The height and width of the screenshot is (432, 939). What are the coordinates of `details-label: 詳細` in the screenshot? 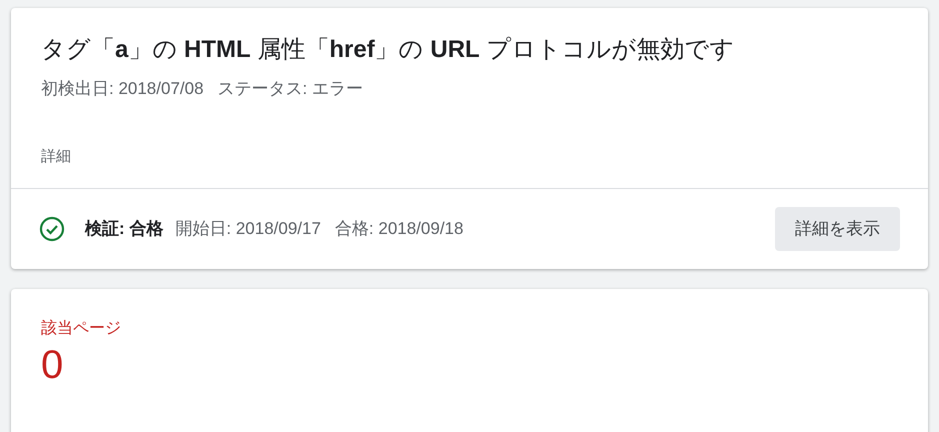 It's located at (56, 156).